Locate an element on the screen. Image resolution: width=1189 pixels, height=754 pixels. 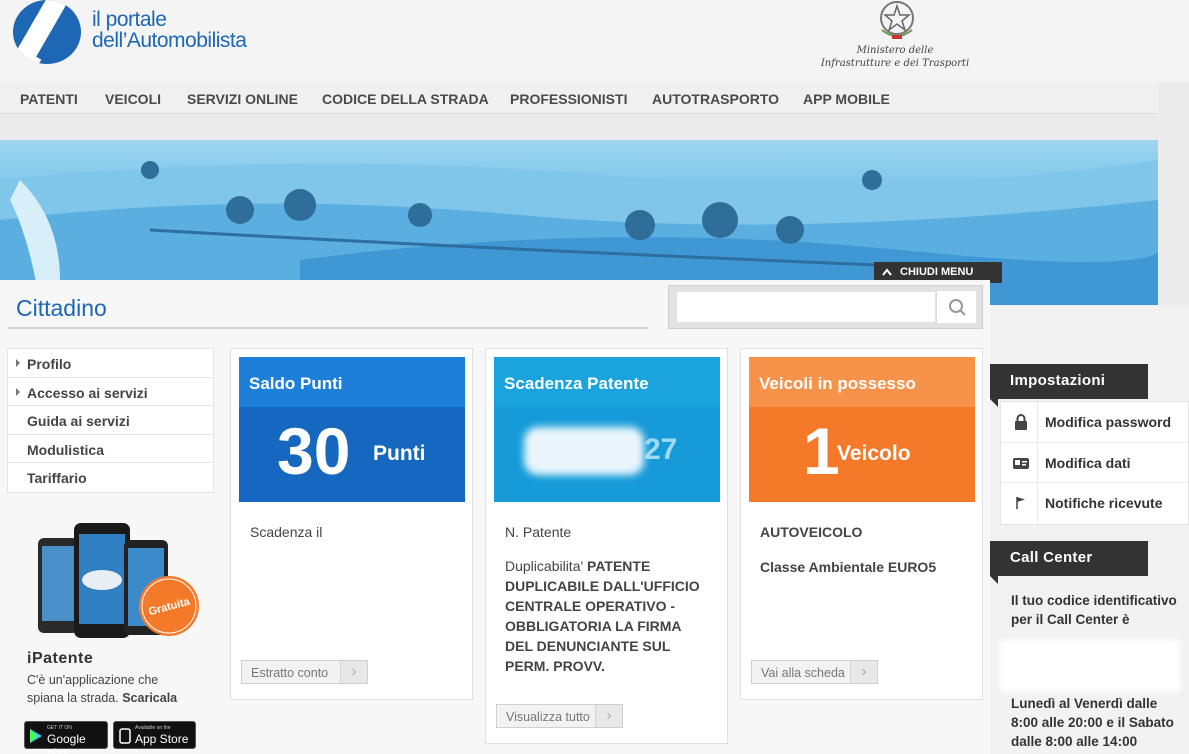
call-center-line1: Il tuo codice identificativo is located at coordinates (1094, 600).